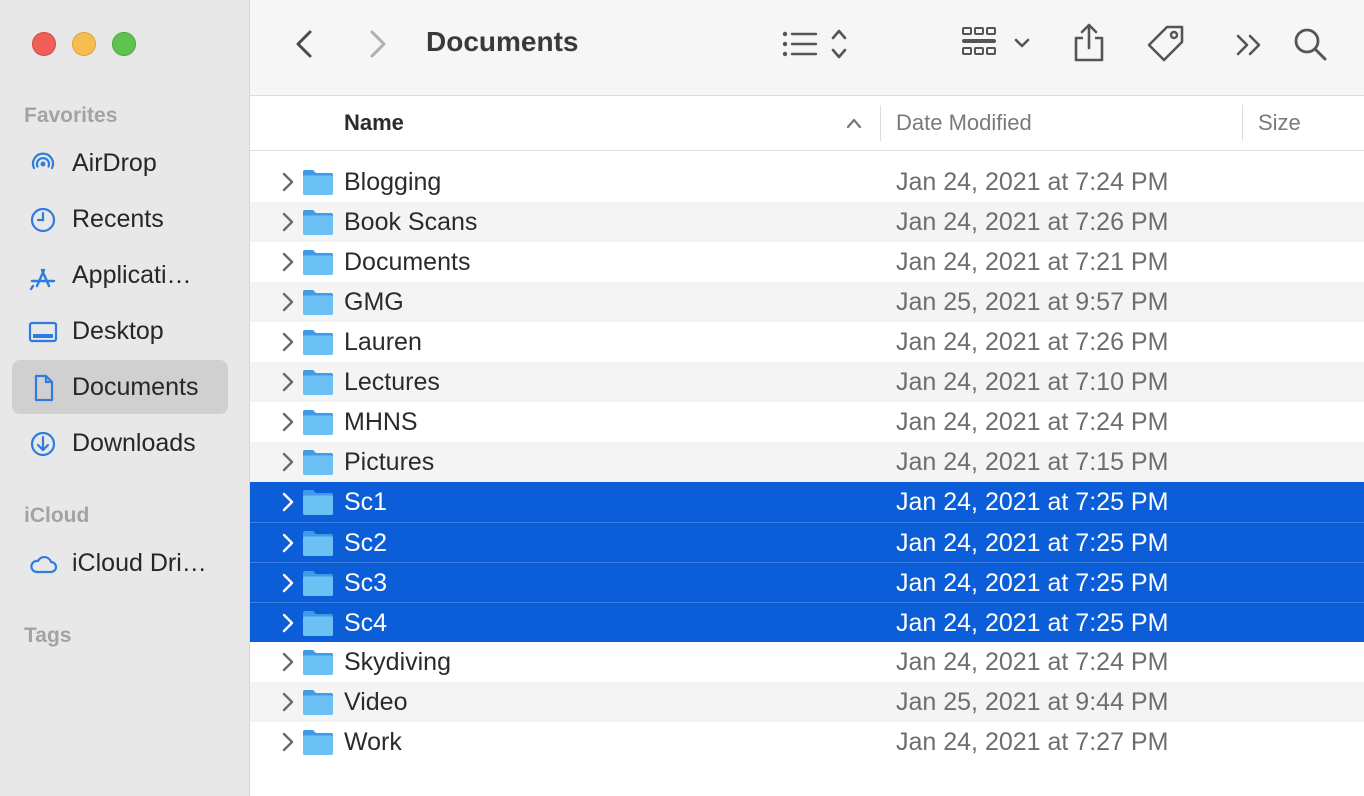 This screenshot has height=796, width=1364. I want to click on sidebar-item-recents: Recents, so click(120, 219).